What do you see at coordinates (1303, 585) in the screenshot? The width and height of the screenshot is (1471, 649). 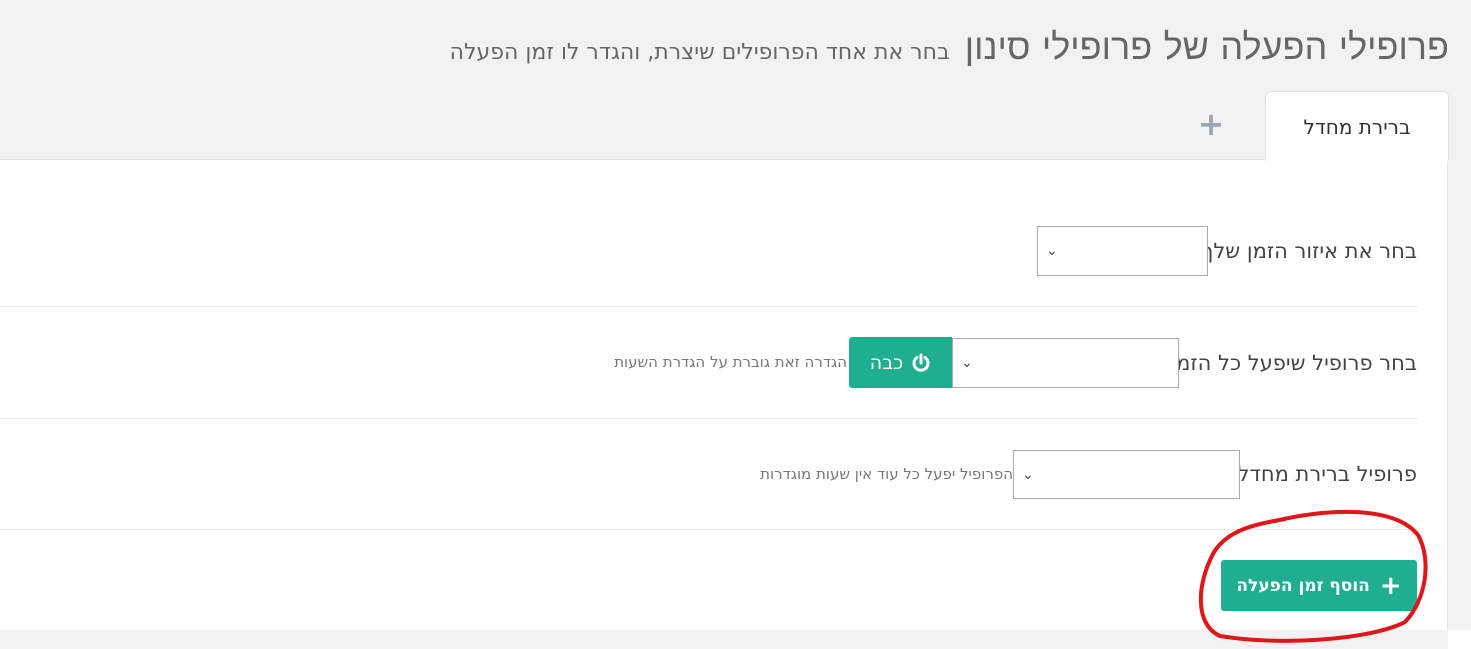 I see `add-activation-time-label: הוסף זמן הפעלה` at bounding box center [1303, 585].